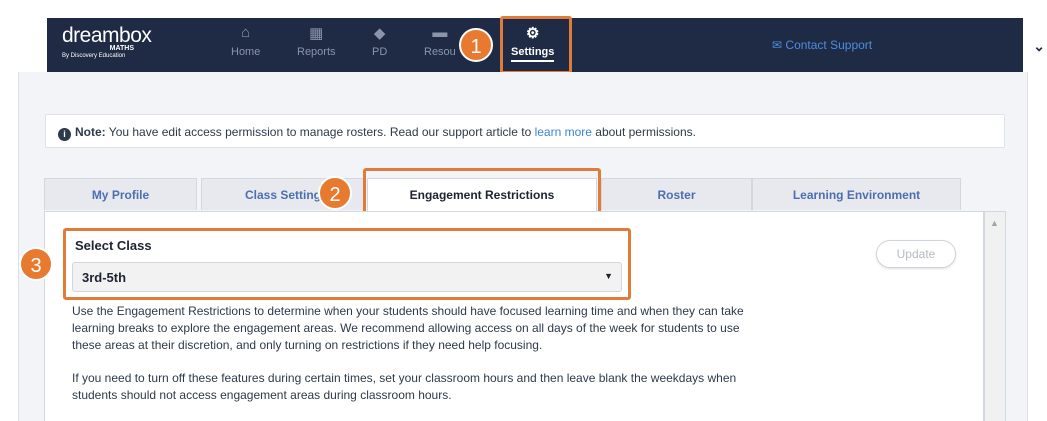 The image size is (1047, 421). Describe the element at coordinates (856, 194) in the screenshot. I see `tab-learning-environment: Learning Environment` at that location.